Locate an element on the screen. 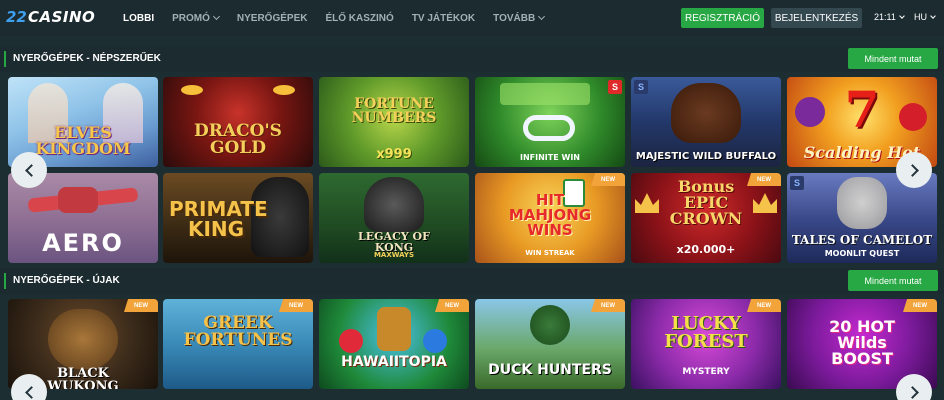 This screenshot has height=400, width=944. section-header-popular: NYERŐGÉPEK - NÉPSZERŰEK Mindent mutat is located at coordinates (472, 59).